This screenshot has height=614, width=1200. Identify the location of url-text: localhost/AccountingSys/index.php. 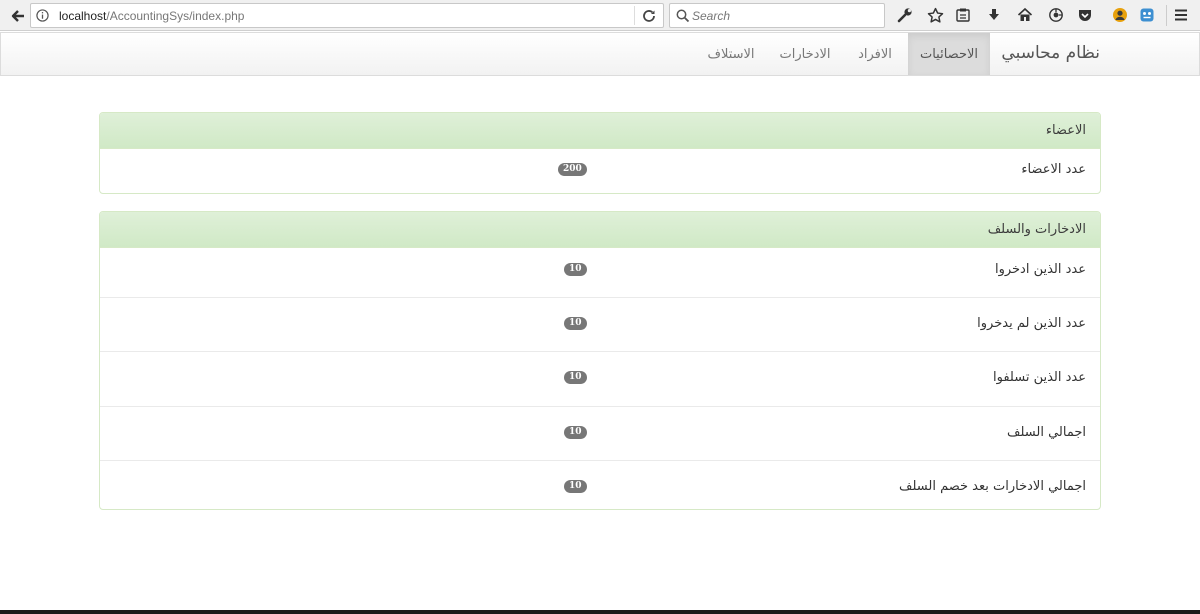
(151, 16).